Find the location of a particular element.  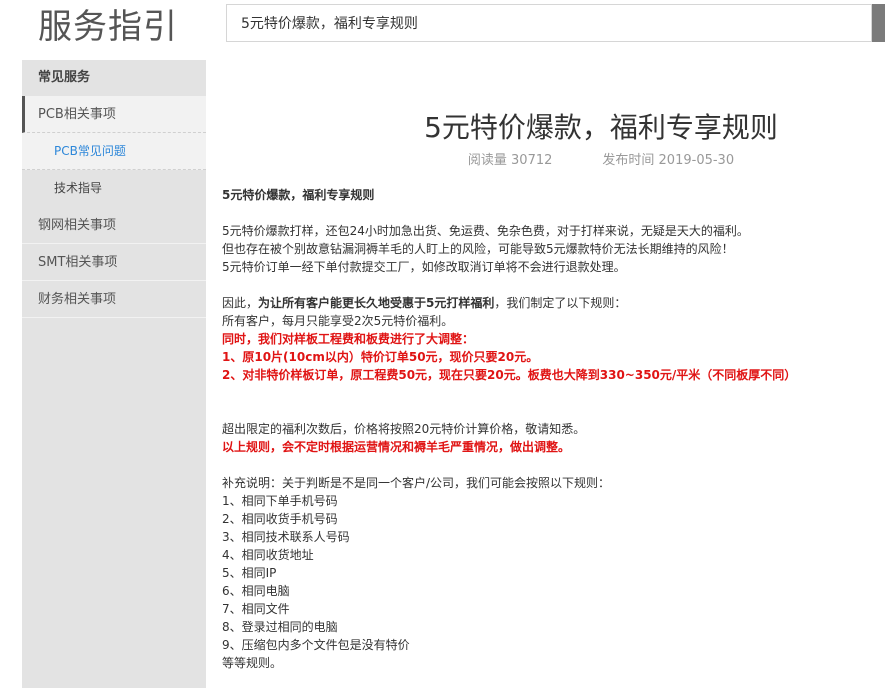

article-title: 5元特价爆款，福利专享规则 is located at coordinates (601, 127).